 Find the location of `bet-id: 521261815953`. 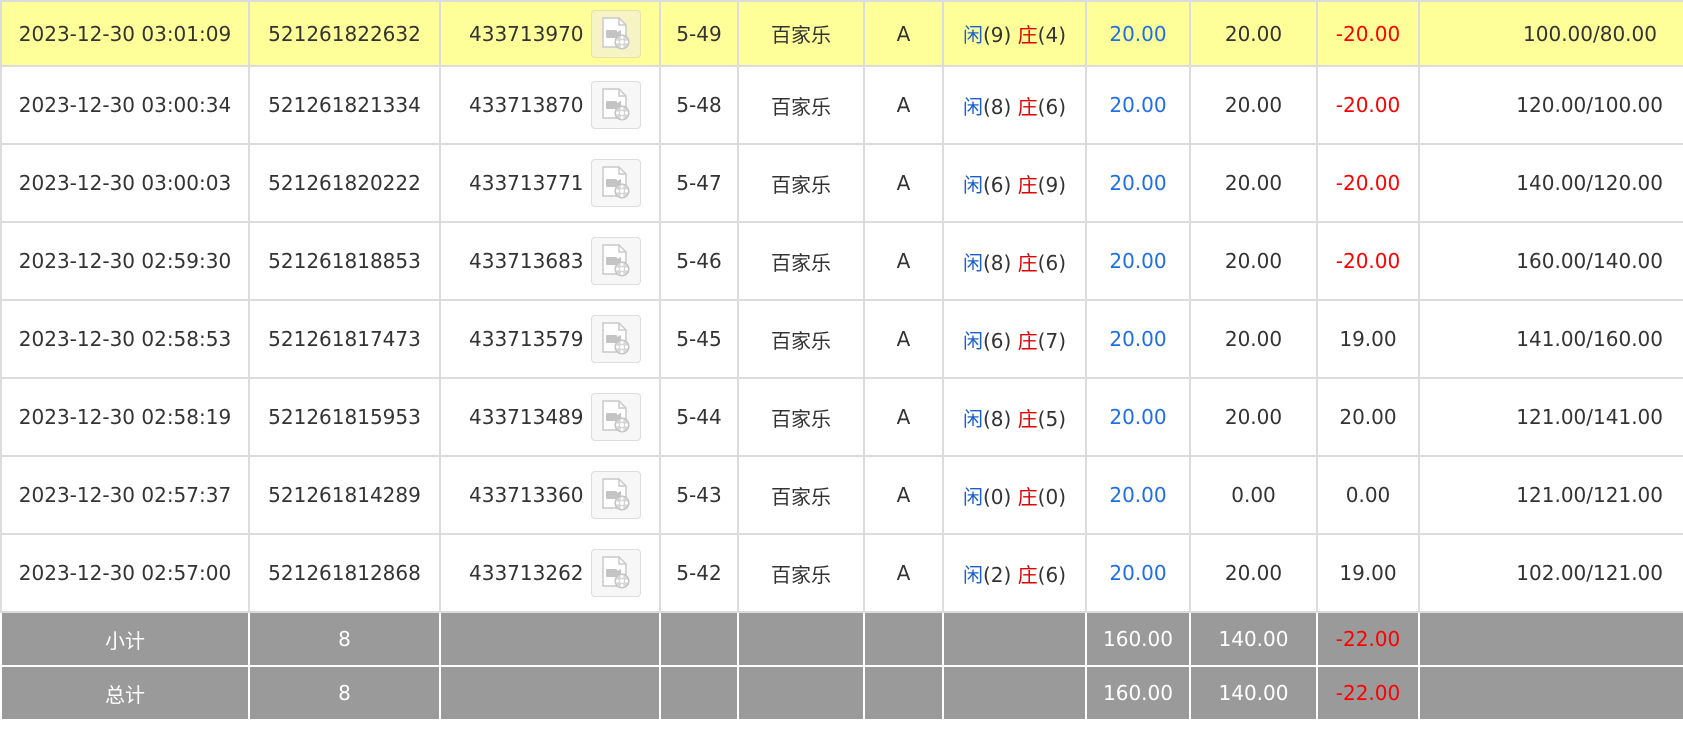

bet-id: 521261815953 is located at coordinates (344, 417).